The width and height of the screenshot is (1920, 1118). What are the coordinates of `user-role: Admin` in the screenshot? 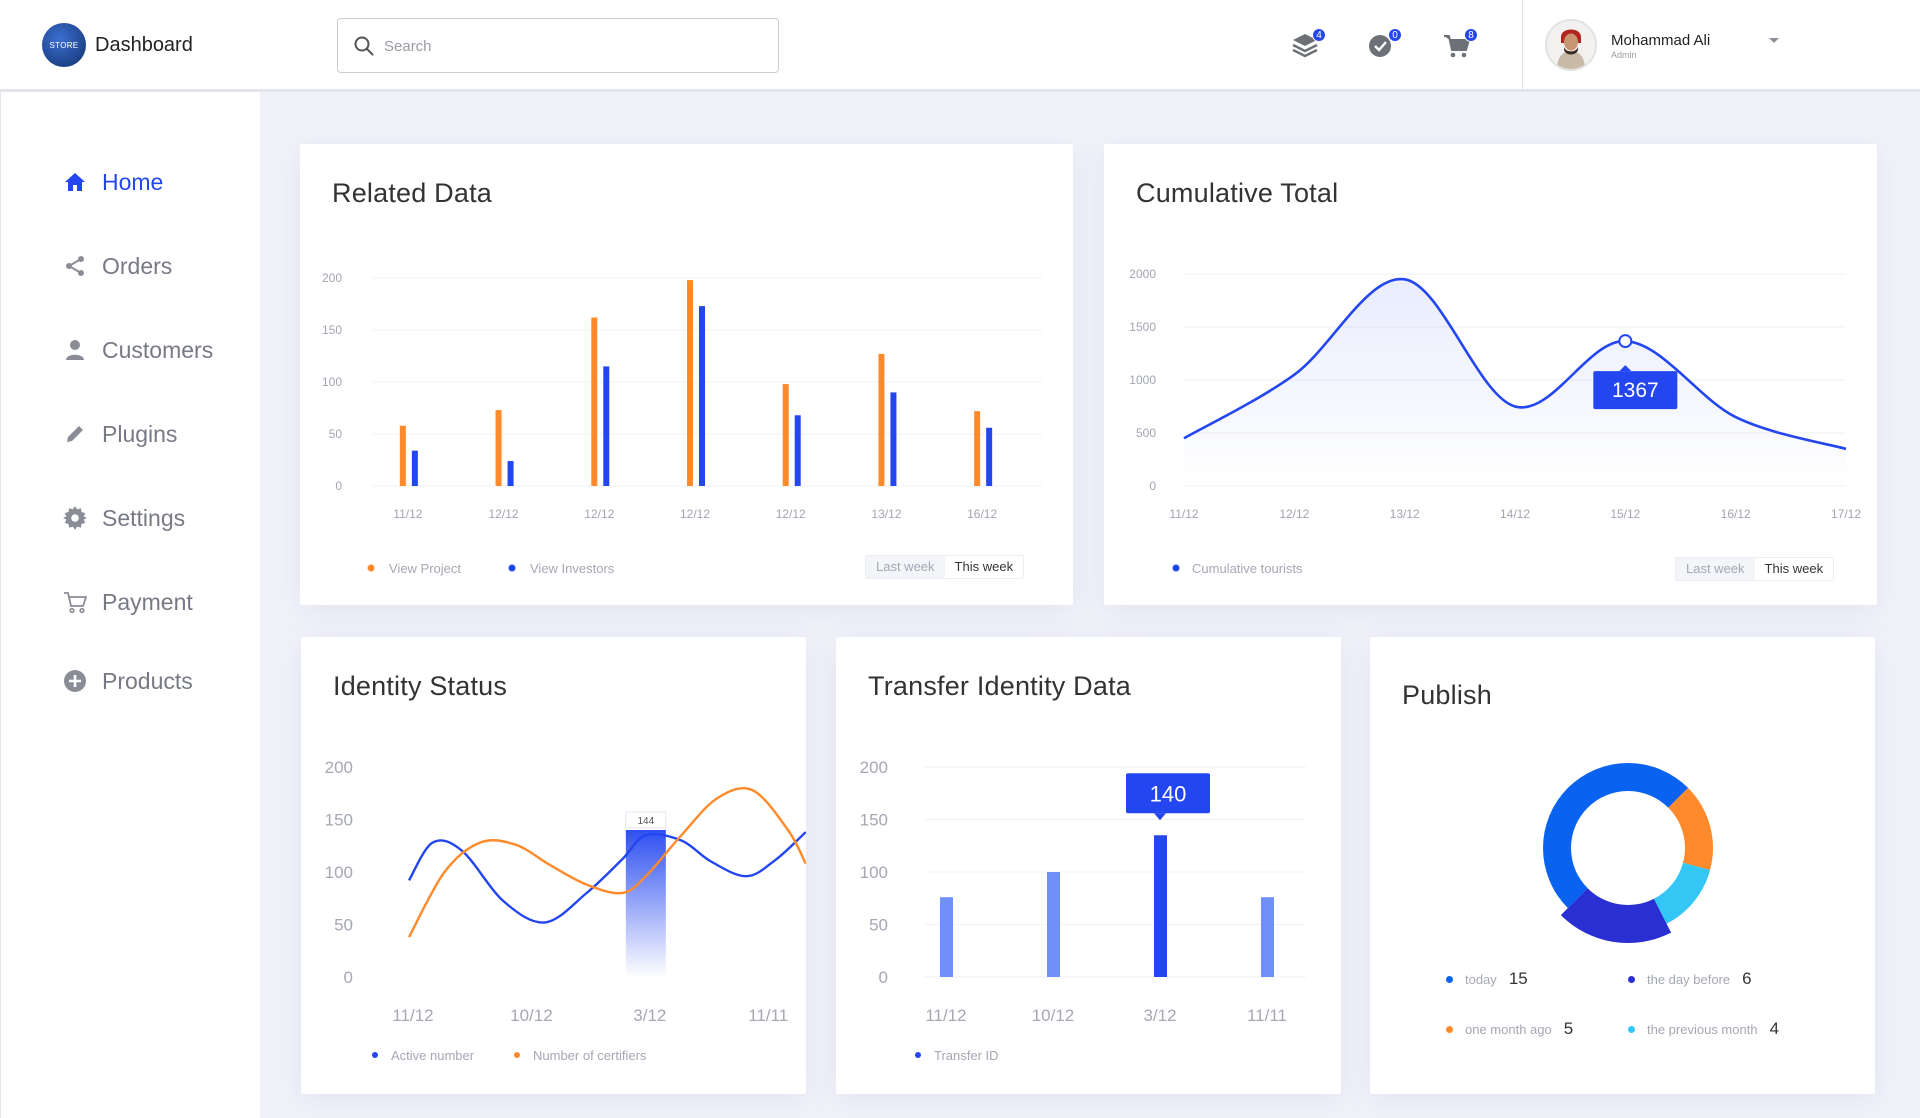 It's located at (1624, 55).